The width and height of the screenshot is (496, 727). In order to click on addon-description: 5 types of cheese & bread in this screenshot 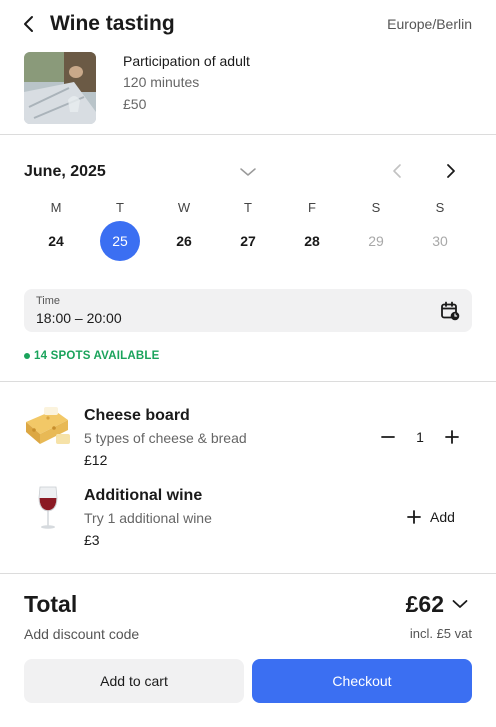, I will do `click(165, 438)`.